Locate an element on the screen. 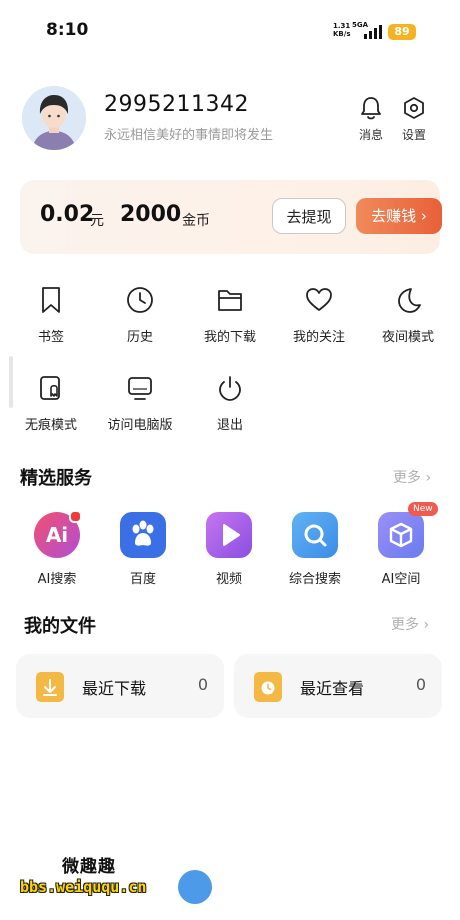 This screenshot has width=460, height=920. recent-downloads-count: 0 is located at coordinates (202, 684).